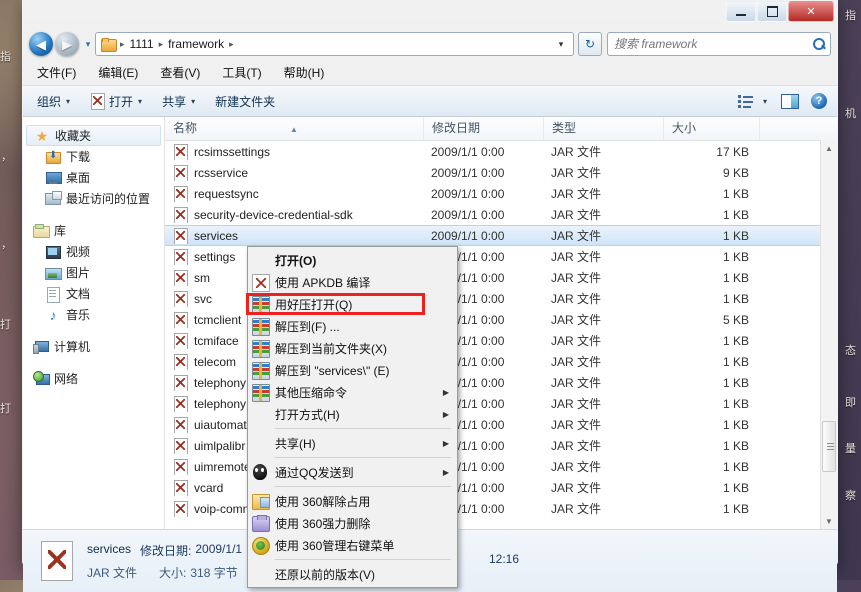  What do you see at coordinates (118, 72) in the screenshot?
I see `menu-edit: 编辑(E)` at bounding box center [118, 72].